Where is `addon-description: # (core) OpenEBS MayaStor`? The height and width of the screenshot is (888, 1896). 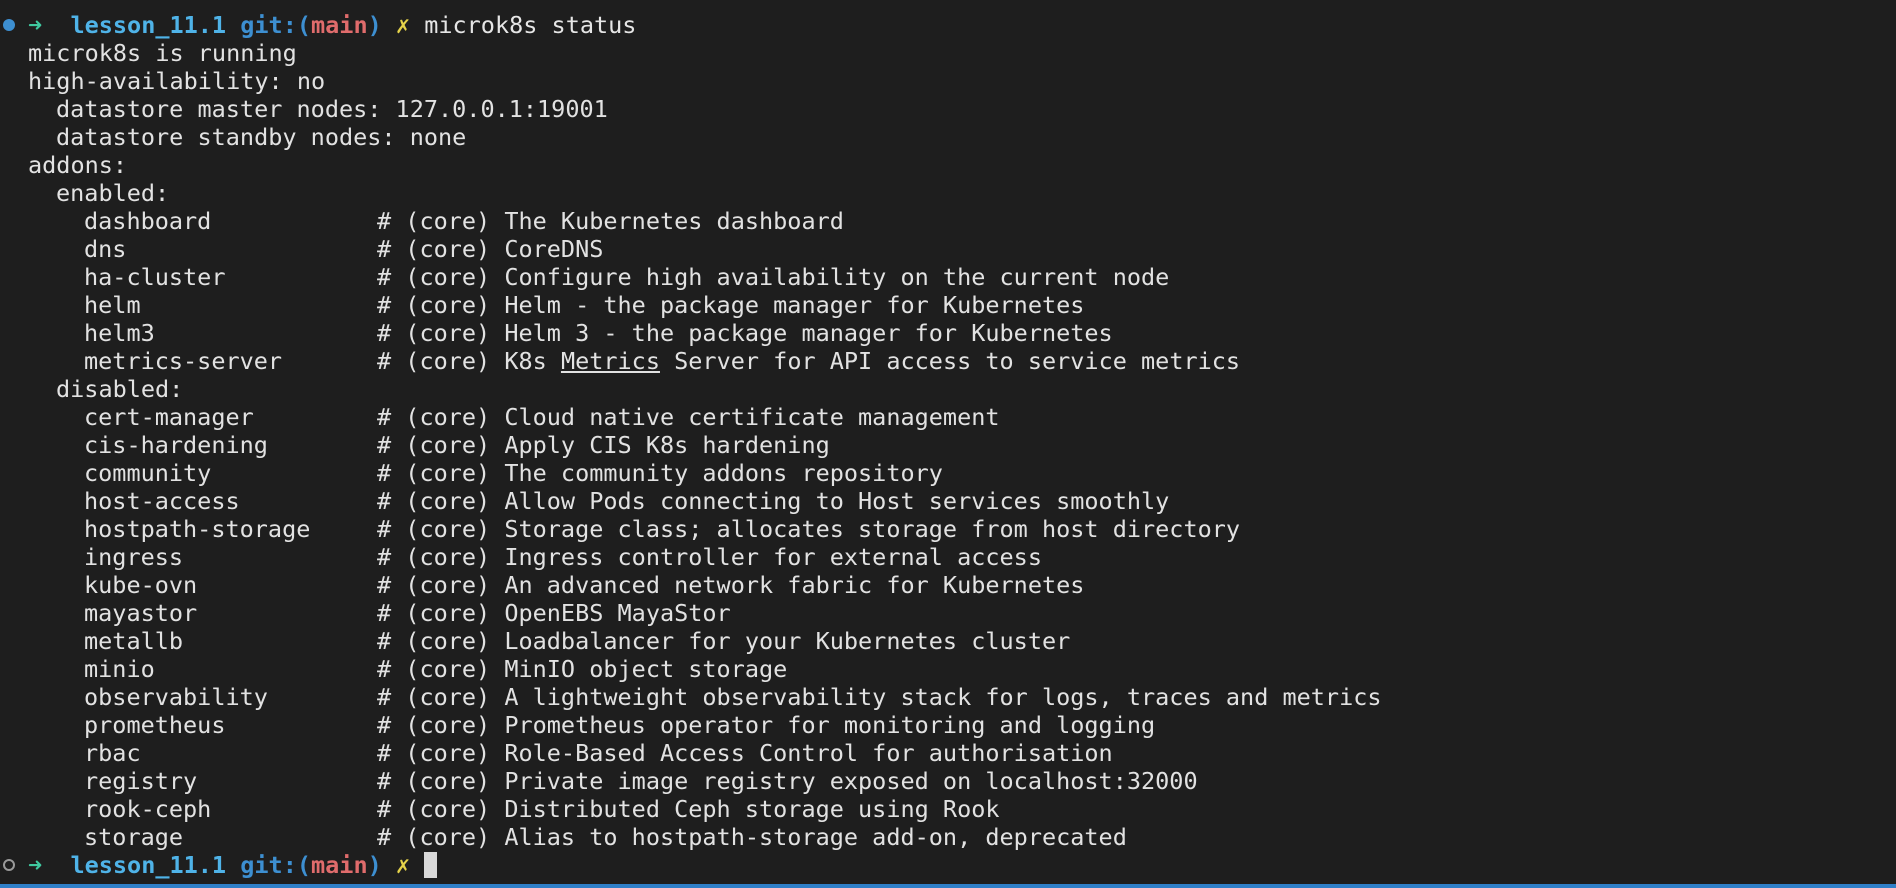 addon-description: # (core) OpenEBS MayaStor is located at coordinates (554, 613).